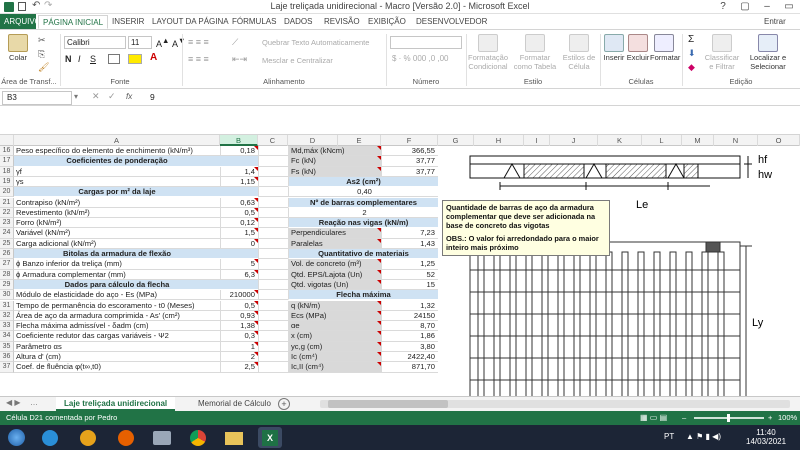 Image resolution: width=800 pixels, height=450 pixels. Describe the element at coordinates (116, 404) in the screenshot. I see `sheet-tab-laje: Laje treliçada unidirecional` at that location.